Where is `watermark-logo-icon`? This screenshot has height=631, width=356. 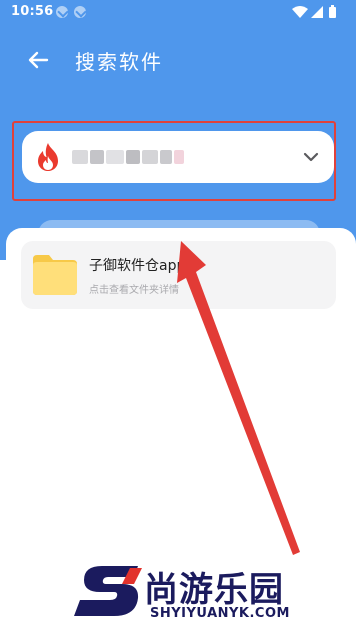 watermark-logo-icon is located at coordinates (108, 591).